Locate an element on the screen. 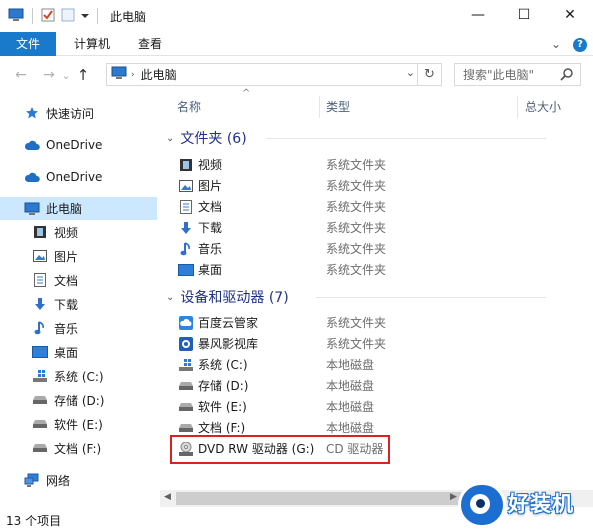 This screenshot has height=532, width=593. group-header-devices: ⌄ 设备和驱动器 (7) is located at coordinates (356, 297).